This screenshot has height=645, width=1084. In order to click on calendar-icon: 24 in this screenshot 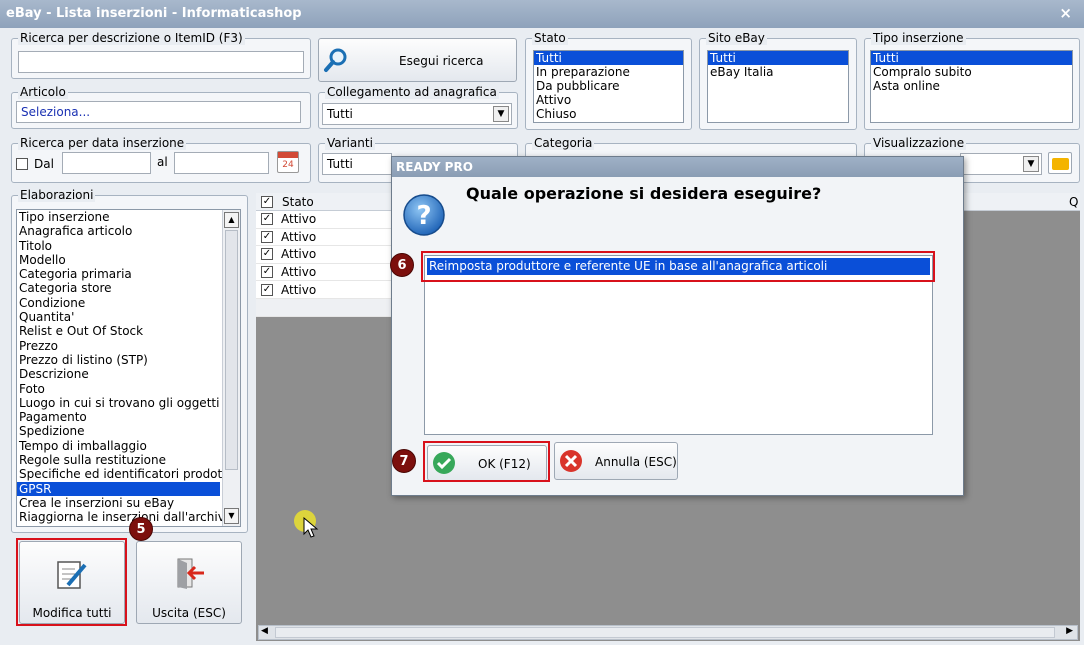, I will do `click(288, 162)`.